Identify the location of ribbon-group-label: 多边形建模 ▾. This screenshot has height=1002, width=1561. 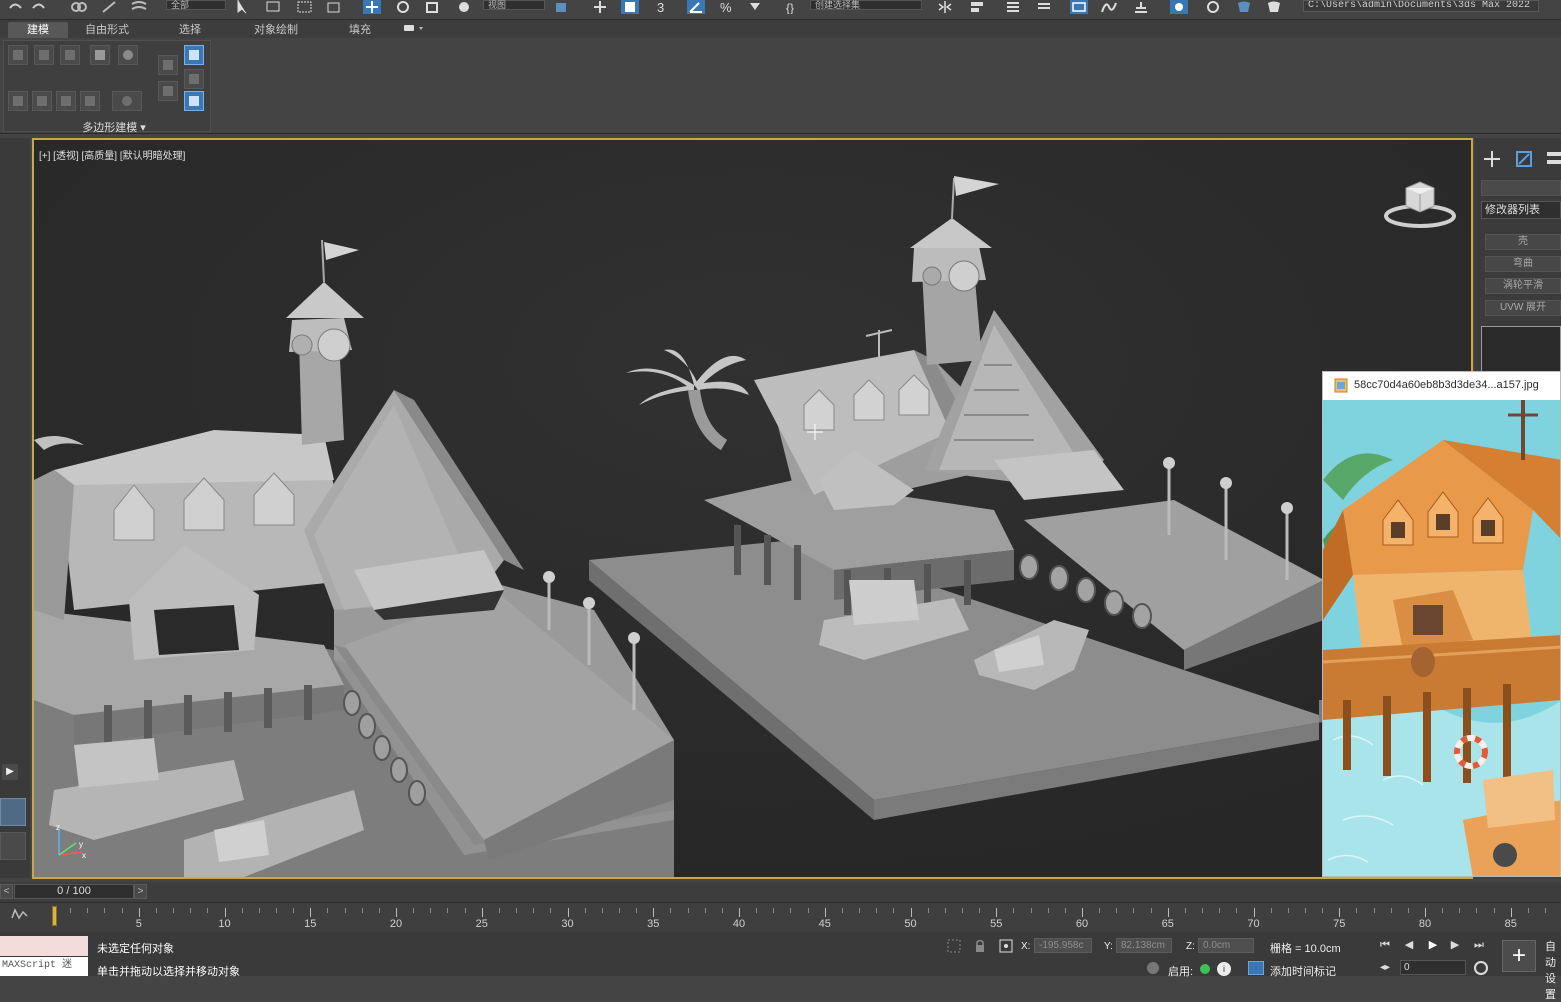
(114, 127).